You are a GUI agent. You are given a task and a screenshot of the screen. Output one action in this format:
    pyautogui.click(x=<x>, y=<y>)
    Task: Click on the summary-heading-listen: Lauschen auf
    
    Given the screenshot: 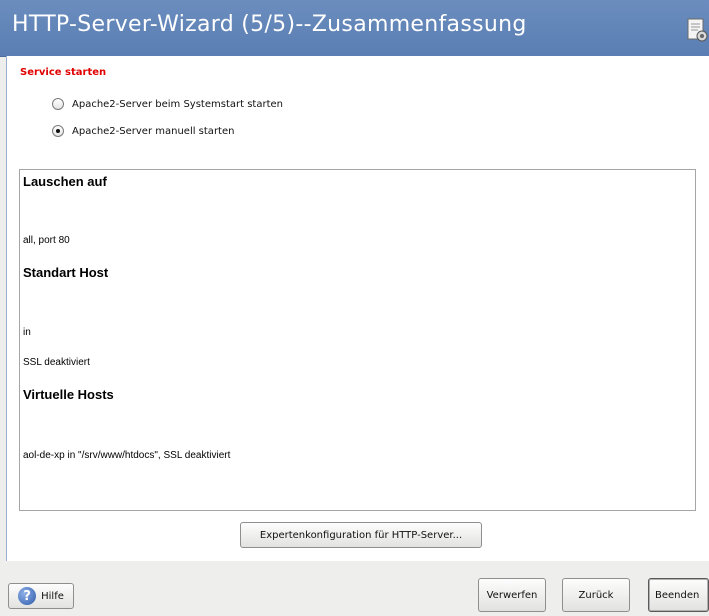 What is the action you would take?
    pyautogui.click(x=65, y=181)
    